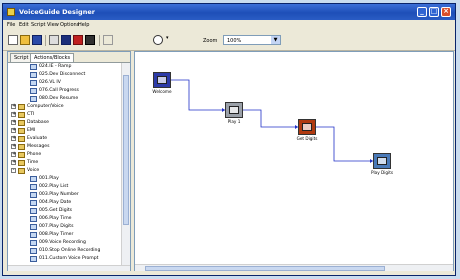  I want to click on window-title: VoiceGuide Designer, so click(57, 12).